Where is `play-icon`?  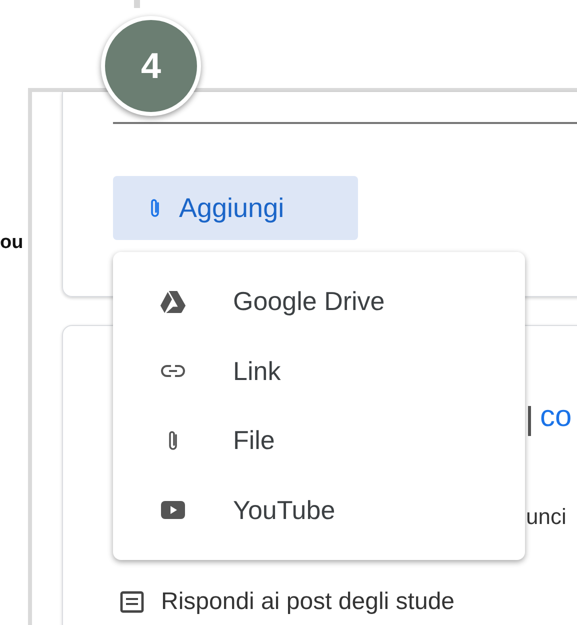
play-icon is located at coordinates (173, 510).